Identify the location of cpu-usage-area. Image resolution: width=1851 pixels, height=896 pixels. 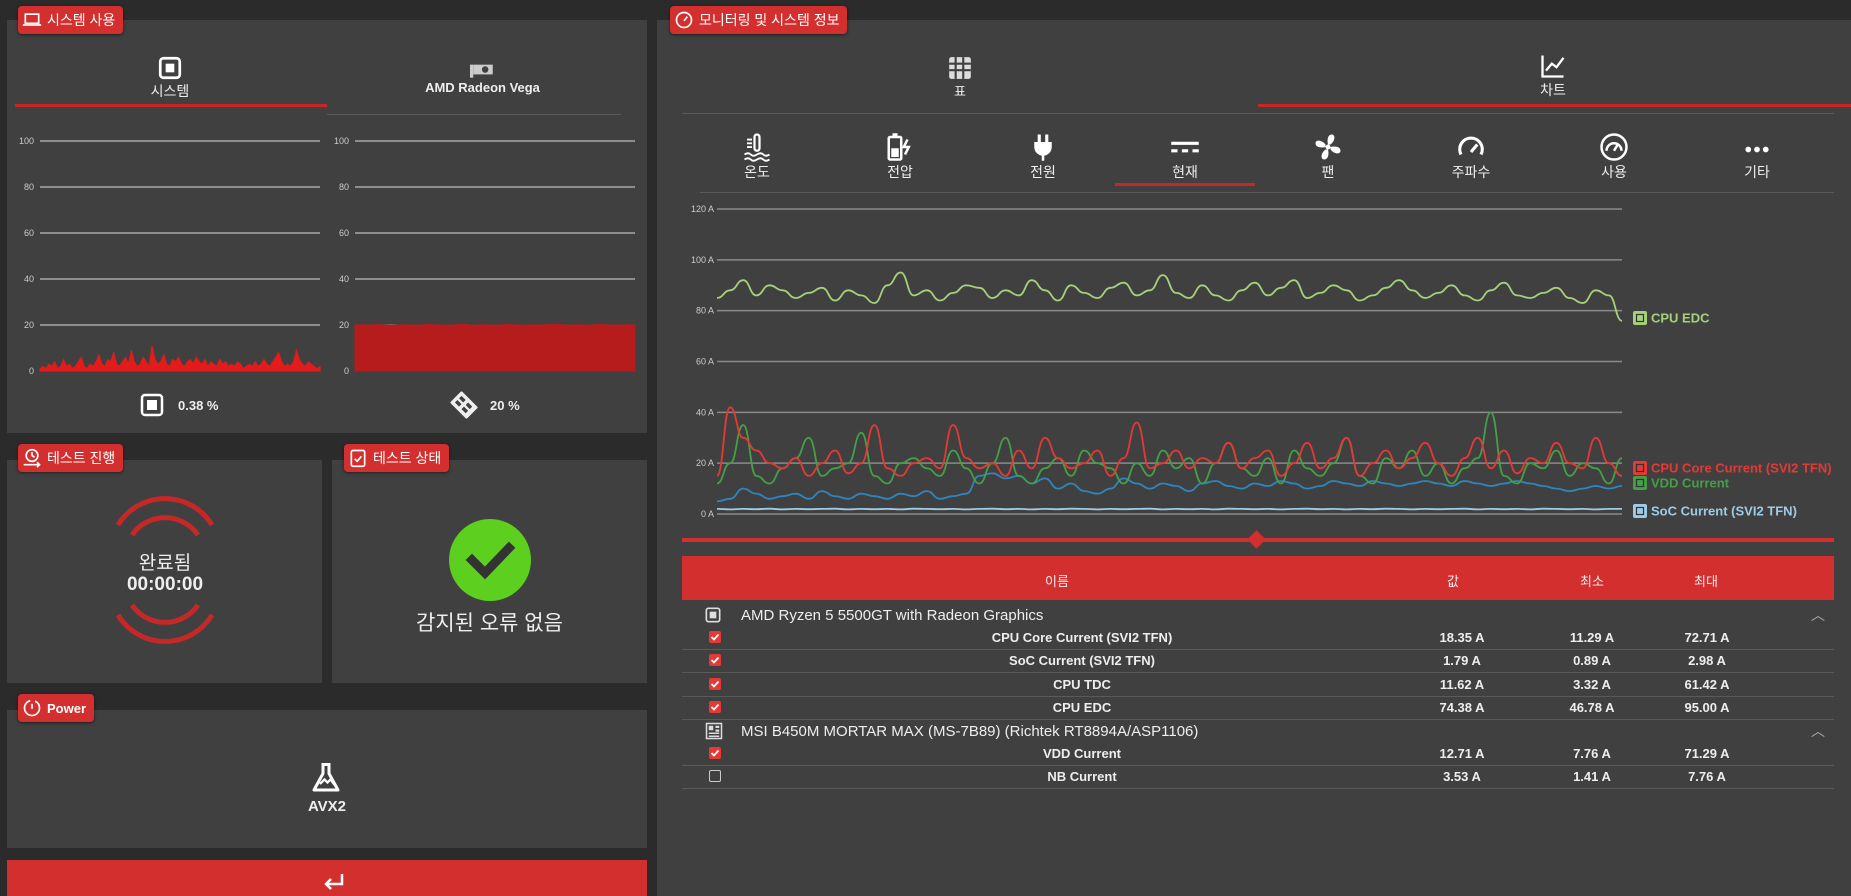
(180, 358).